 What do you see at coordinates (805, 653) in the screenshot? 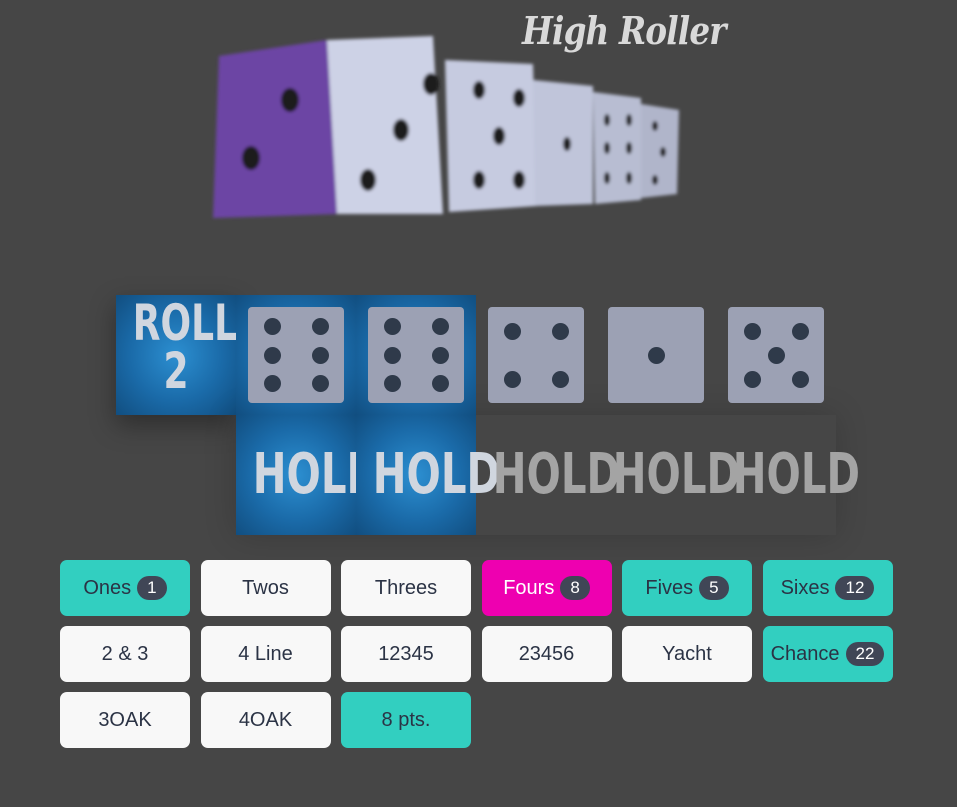
I see `category-label: Chance` at bounding box center [805, 653].